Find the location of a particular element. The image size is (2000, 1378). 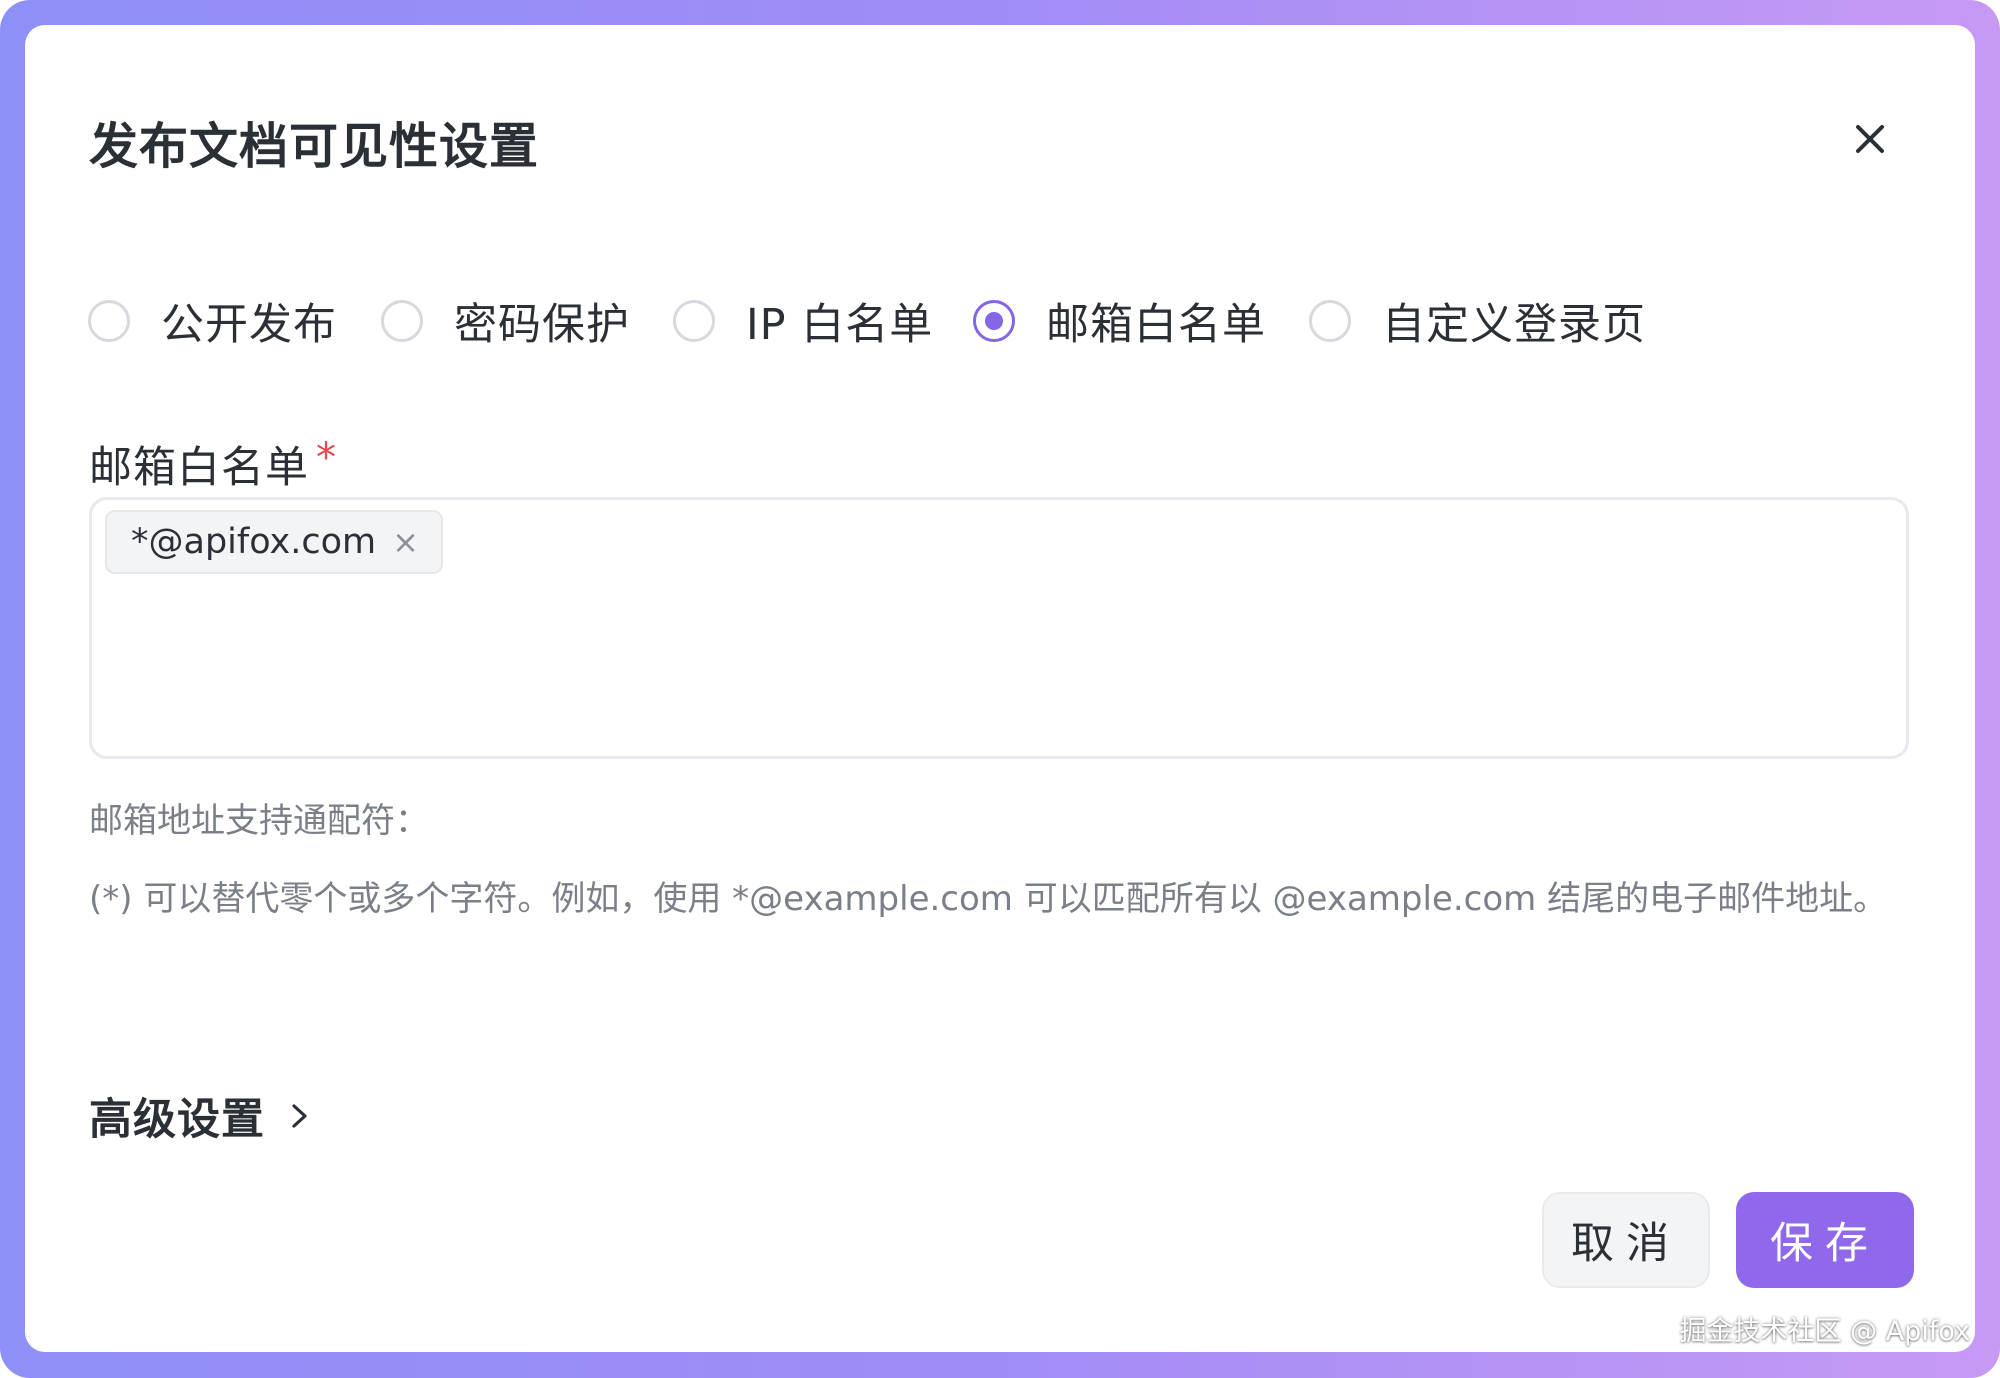

radio-circle-checked is located at coordinates (994, 321).